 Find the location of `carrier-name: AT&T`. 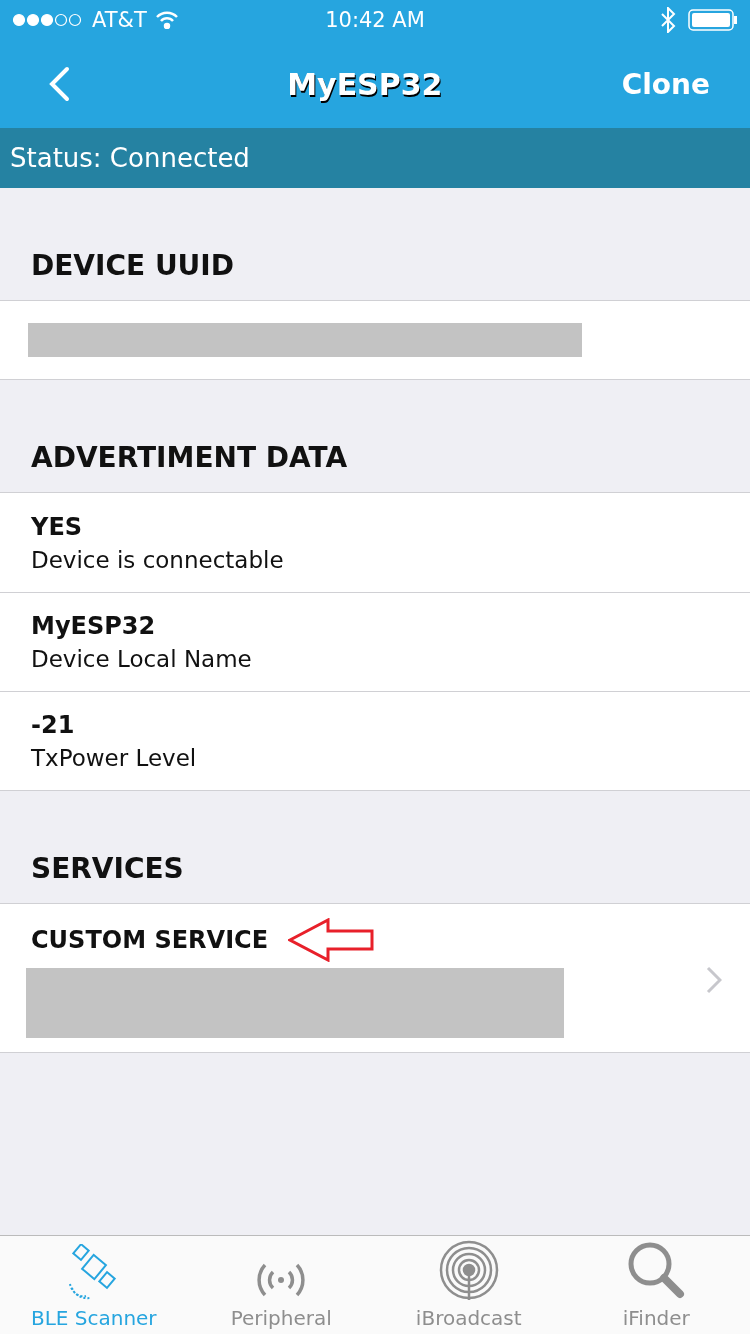

carrier-name: AT&T is located at coordinates (119, 20).